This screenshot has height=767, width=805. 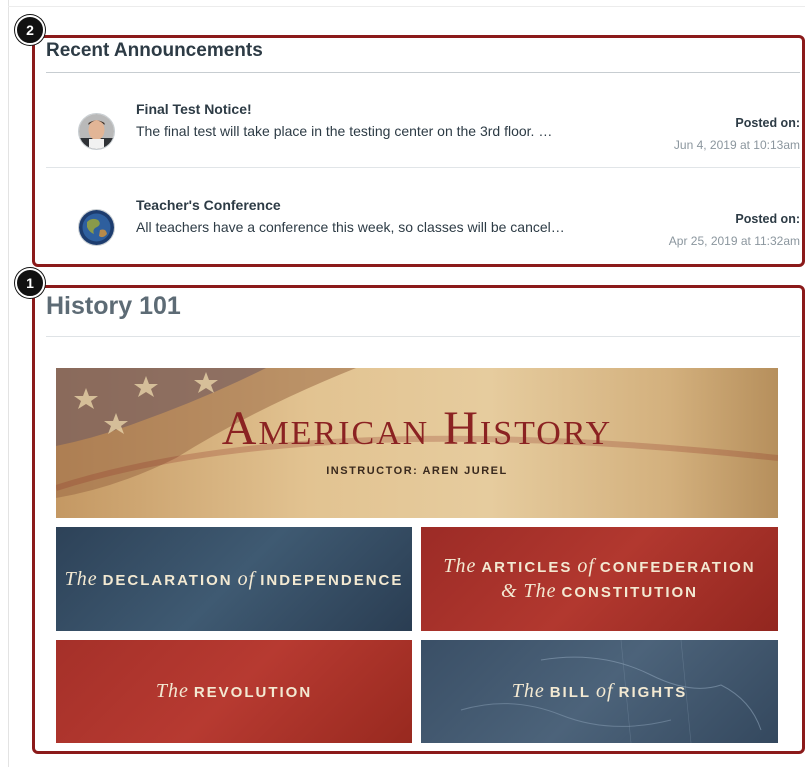 I want to click on banner-title: American History, so click(x=417, y=429).